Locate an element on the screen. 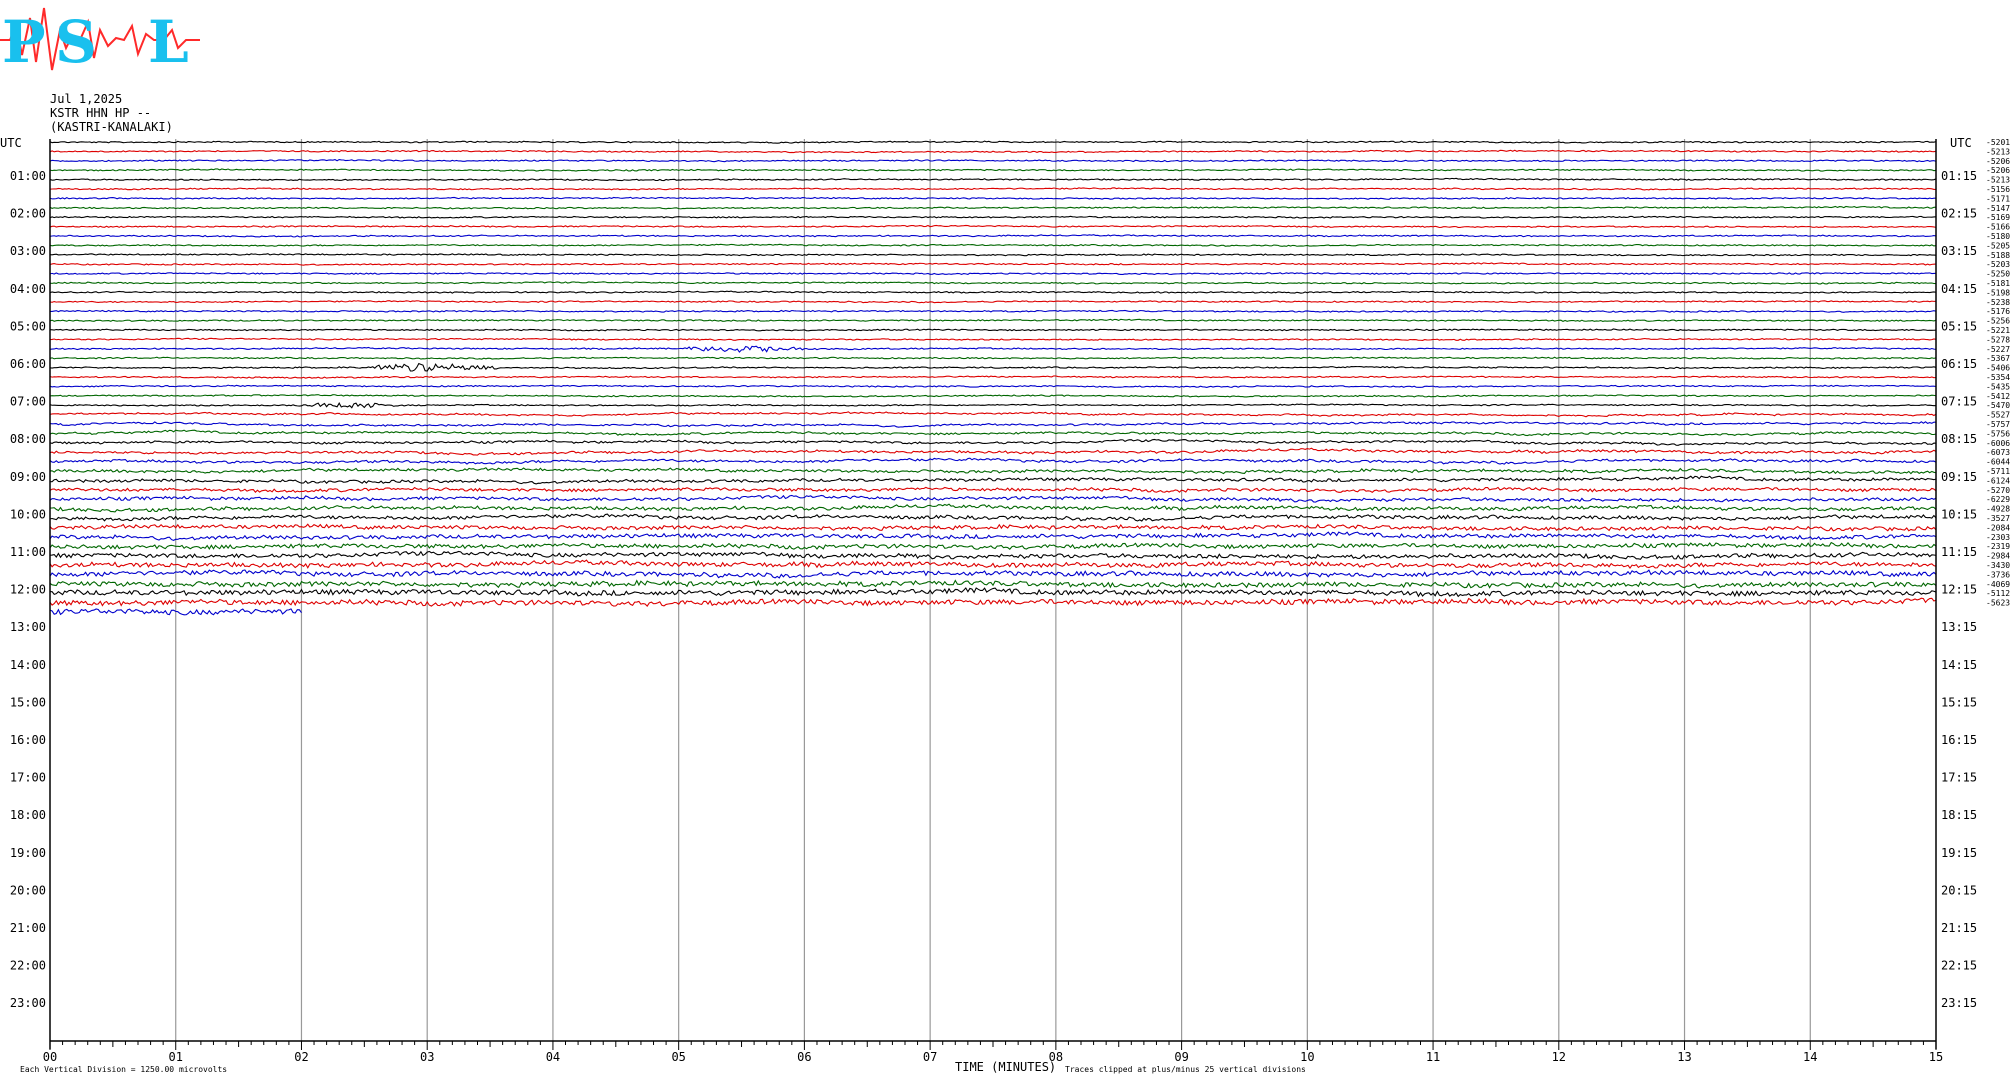  left-hour-label: 16:00 is located at coordinates (28, 740).